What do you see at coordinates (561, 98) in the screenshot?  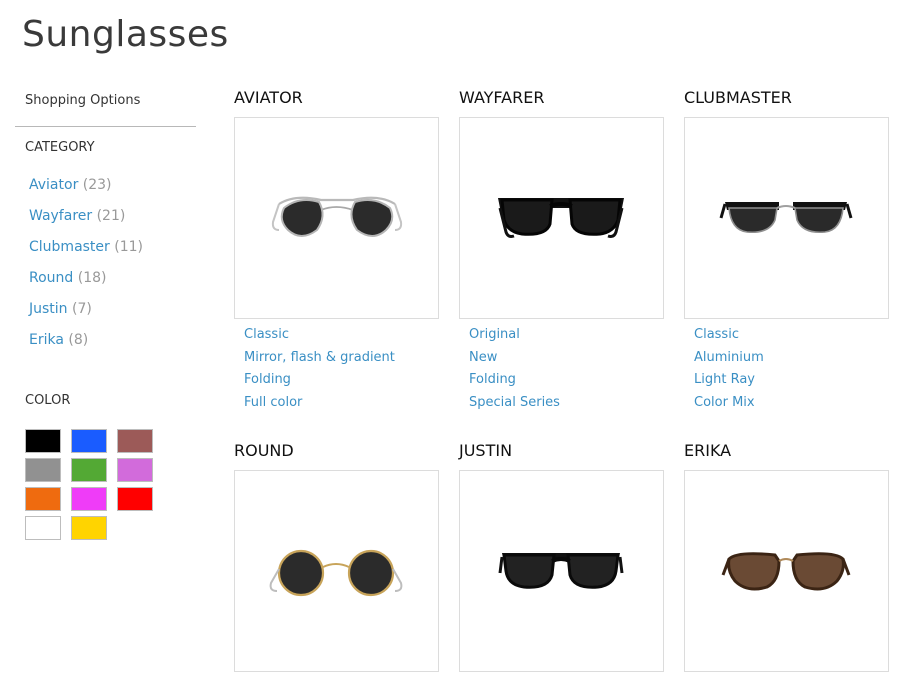 I see `product-title: WAYFARER` at bounding box center [561, 98].